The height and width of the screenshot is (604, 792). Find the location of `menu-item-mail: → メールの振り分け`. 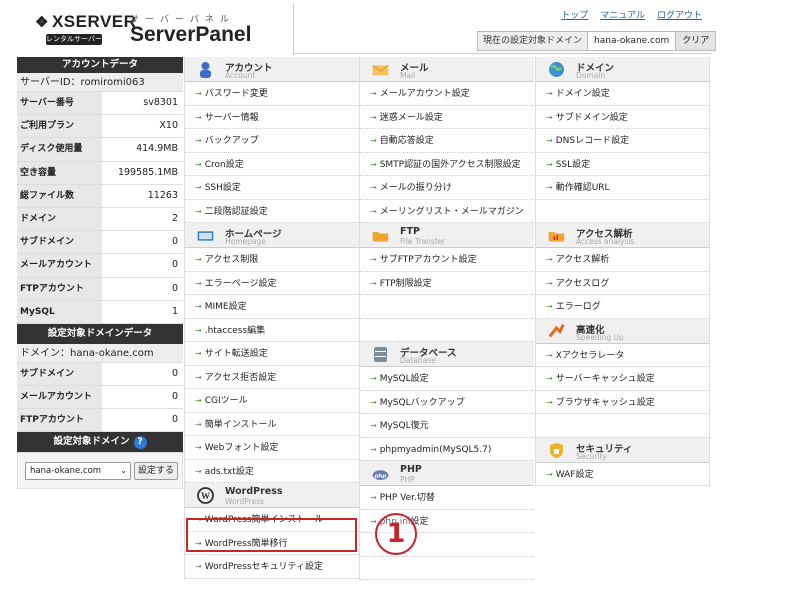

menu-item-mail: → メールの振り分け is located at coordinates (447, 188).